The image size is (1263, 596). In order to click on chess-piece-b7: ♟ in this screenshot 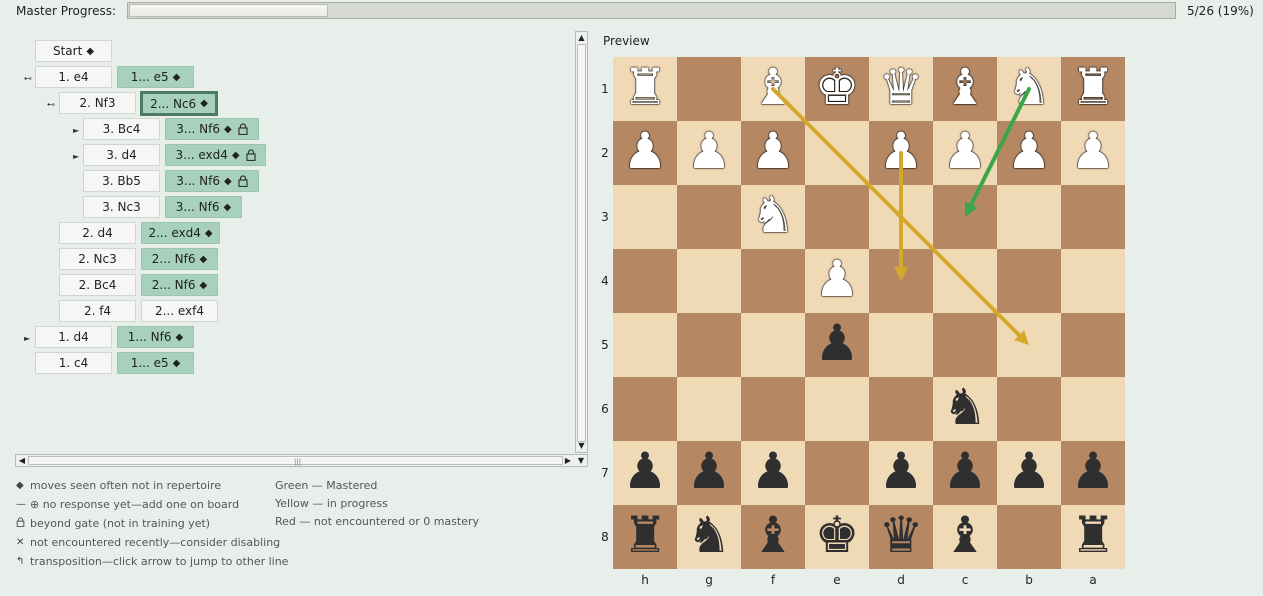, I will do `click(1029, 471)`.